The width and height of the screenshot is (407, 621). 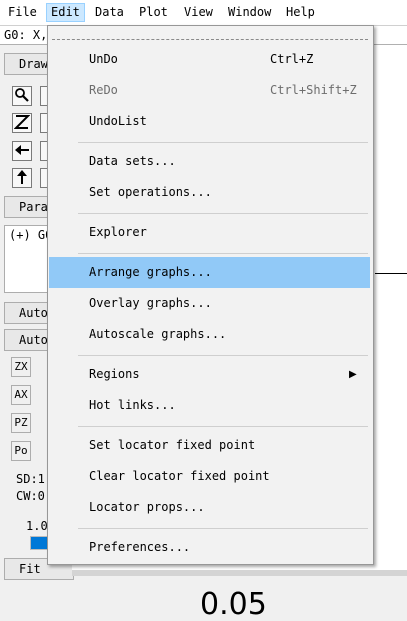 What do you see at coordinates (233, 605) in the screenshot?
I see `axis-value-label: 0.05` at bounding box center [233, 605].